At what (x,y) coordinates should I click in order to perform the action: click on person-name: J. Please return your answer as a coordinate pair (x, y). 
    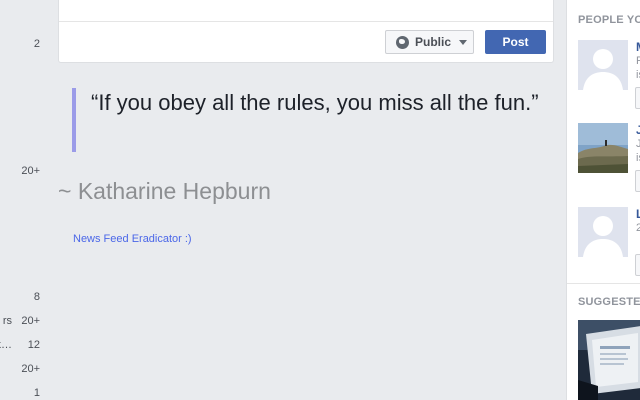
    Looking at the image, I should click on (638, 130).